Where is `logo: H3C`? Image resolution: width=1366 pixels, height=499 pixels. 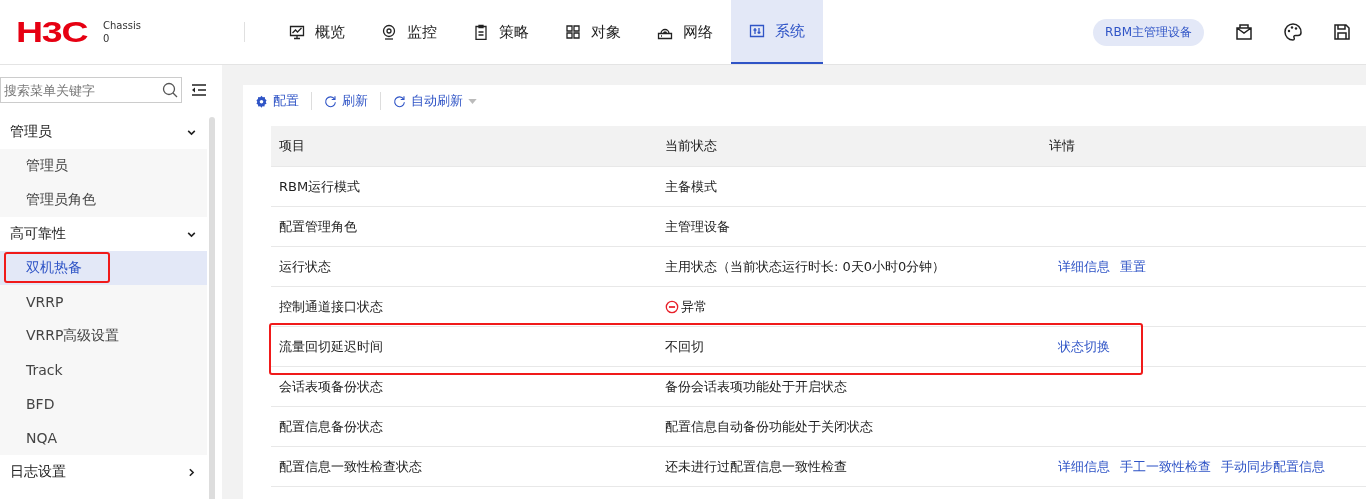 logo: H3C is located at coordinates (52, 32).